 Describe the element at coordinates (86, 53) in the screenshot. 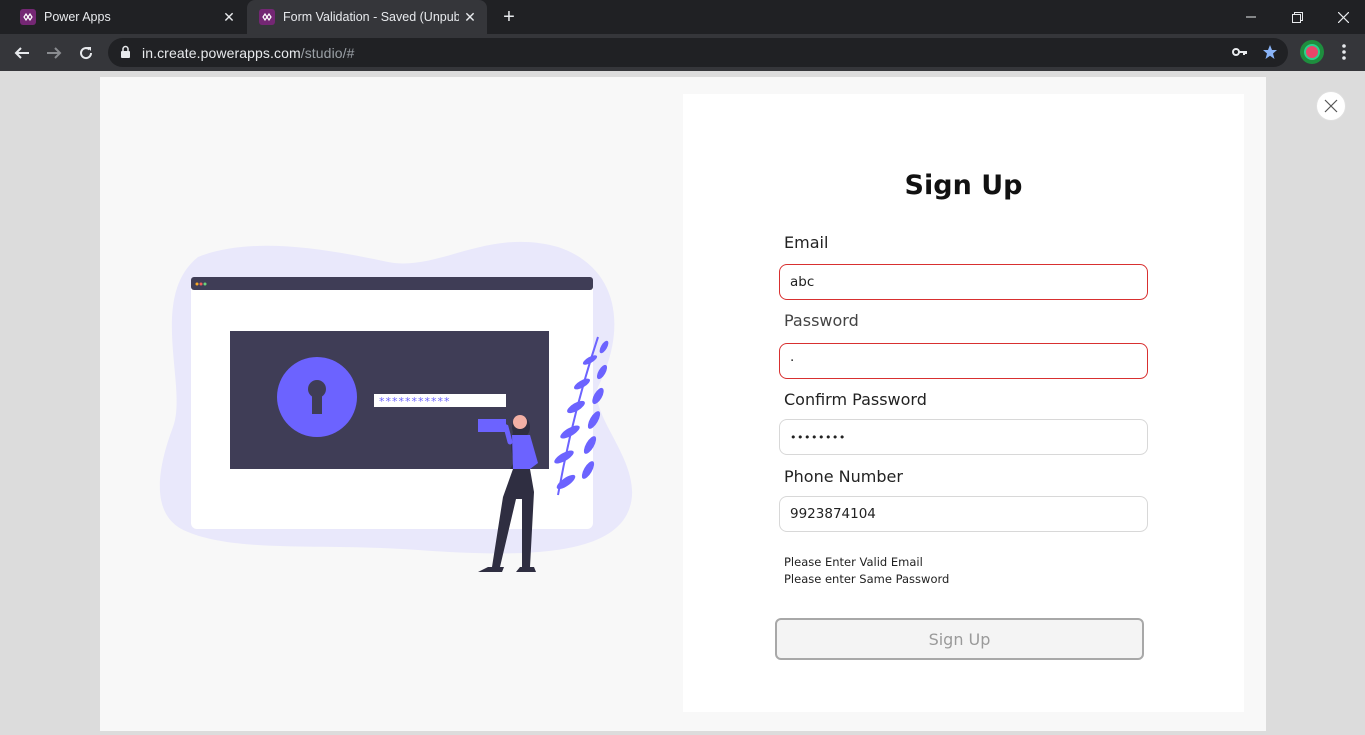

I see `reload-icon` at that location.